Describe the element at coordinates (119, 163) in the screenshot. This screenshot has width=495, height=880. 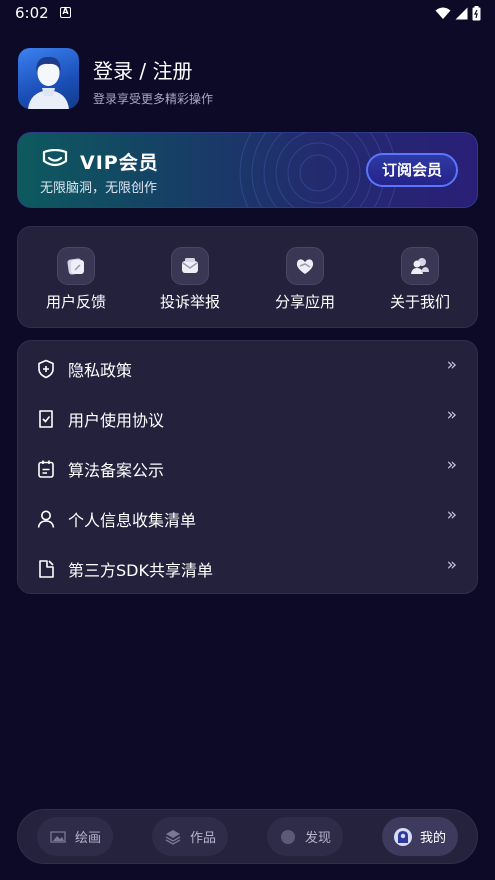
I see `vip-title: VIP会员` at that location.